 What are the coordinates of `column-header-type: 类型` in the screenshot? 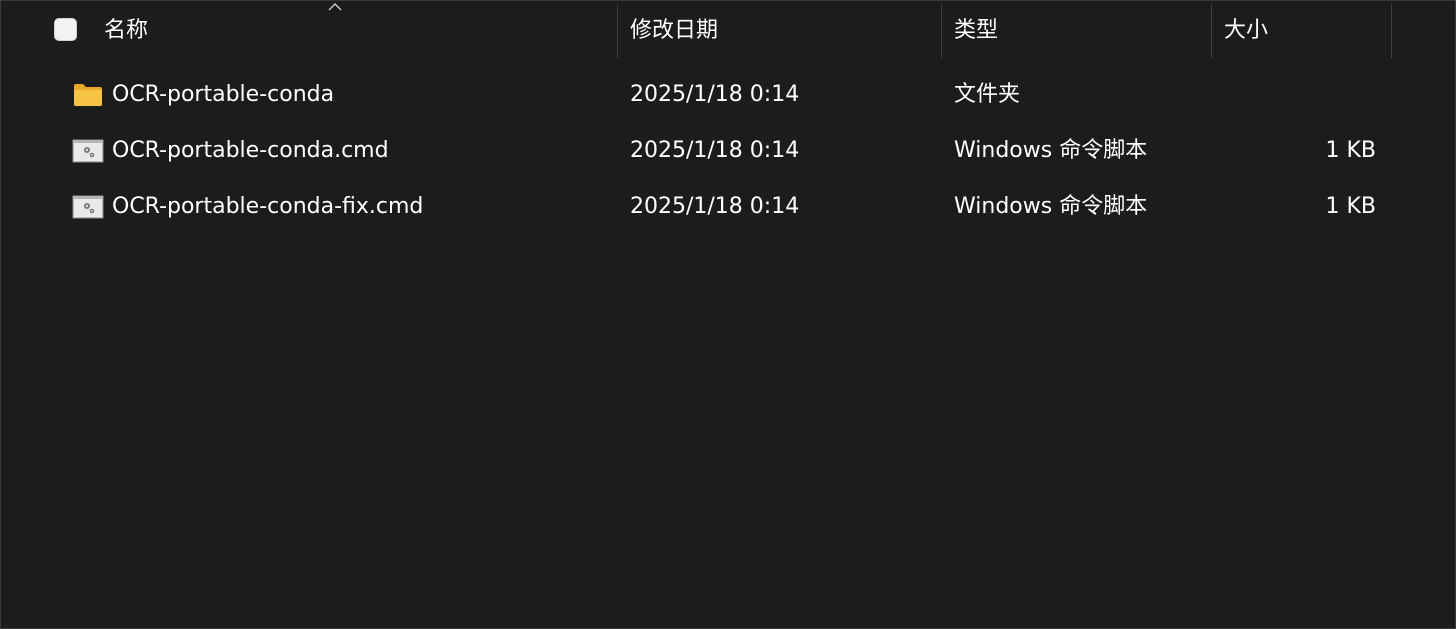 It's located at (1076, 29).